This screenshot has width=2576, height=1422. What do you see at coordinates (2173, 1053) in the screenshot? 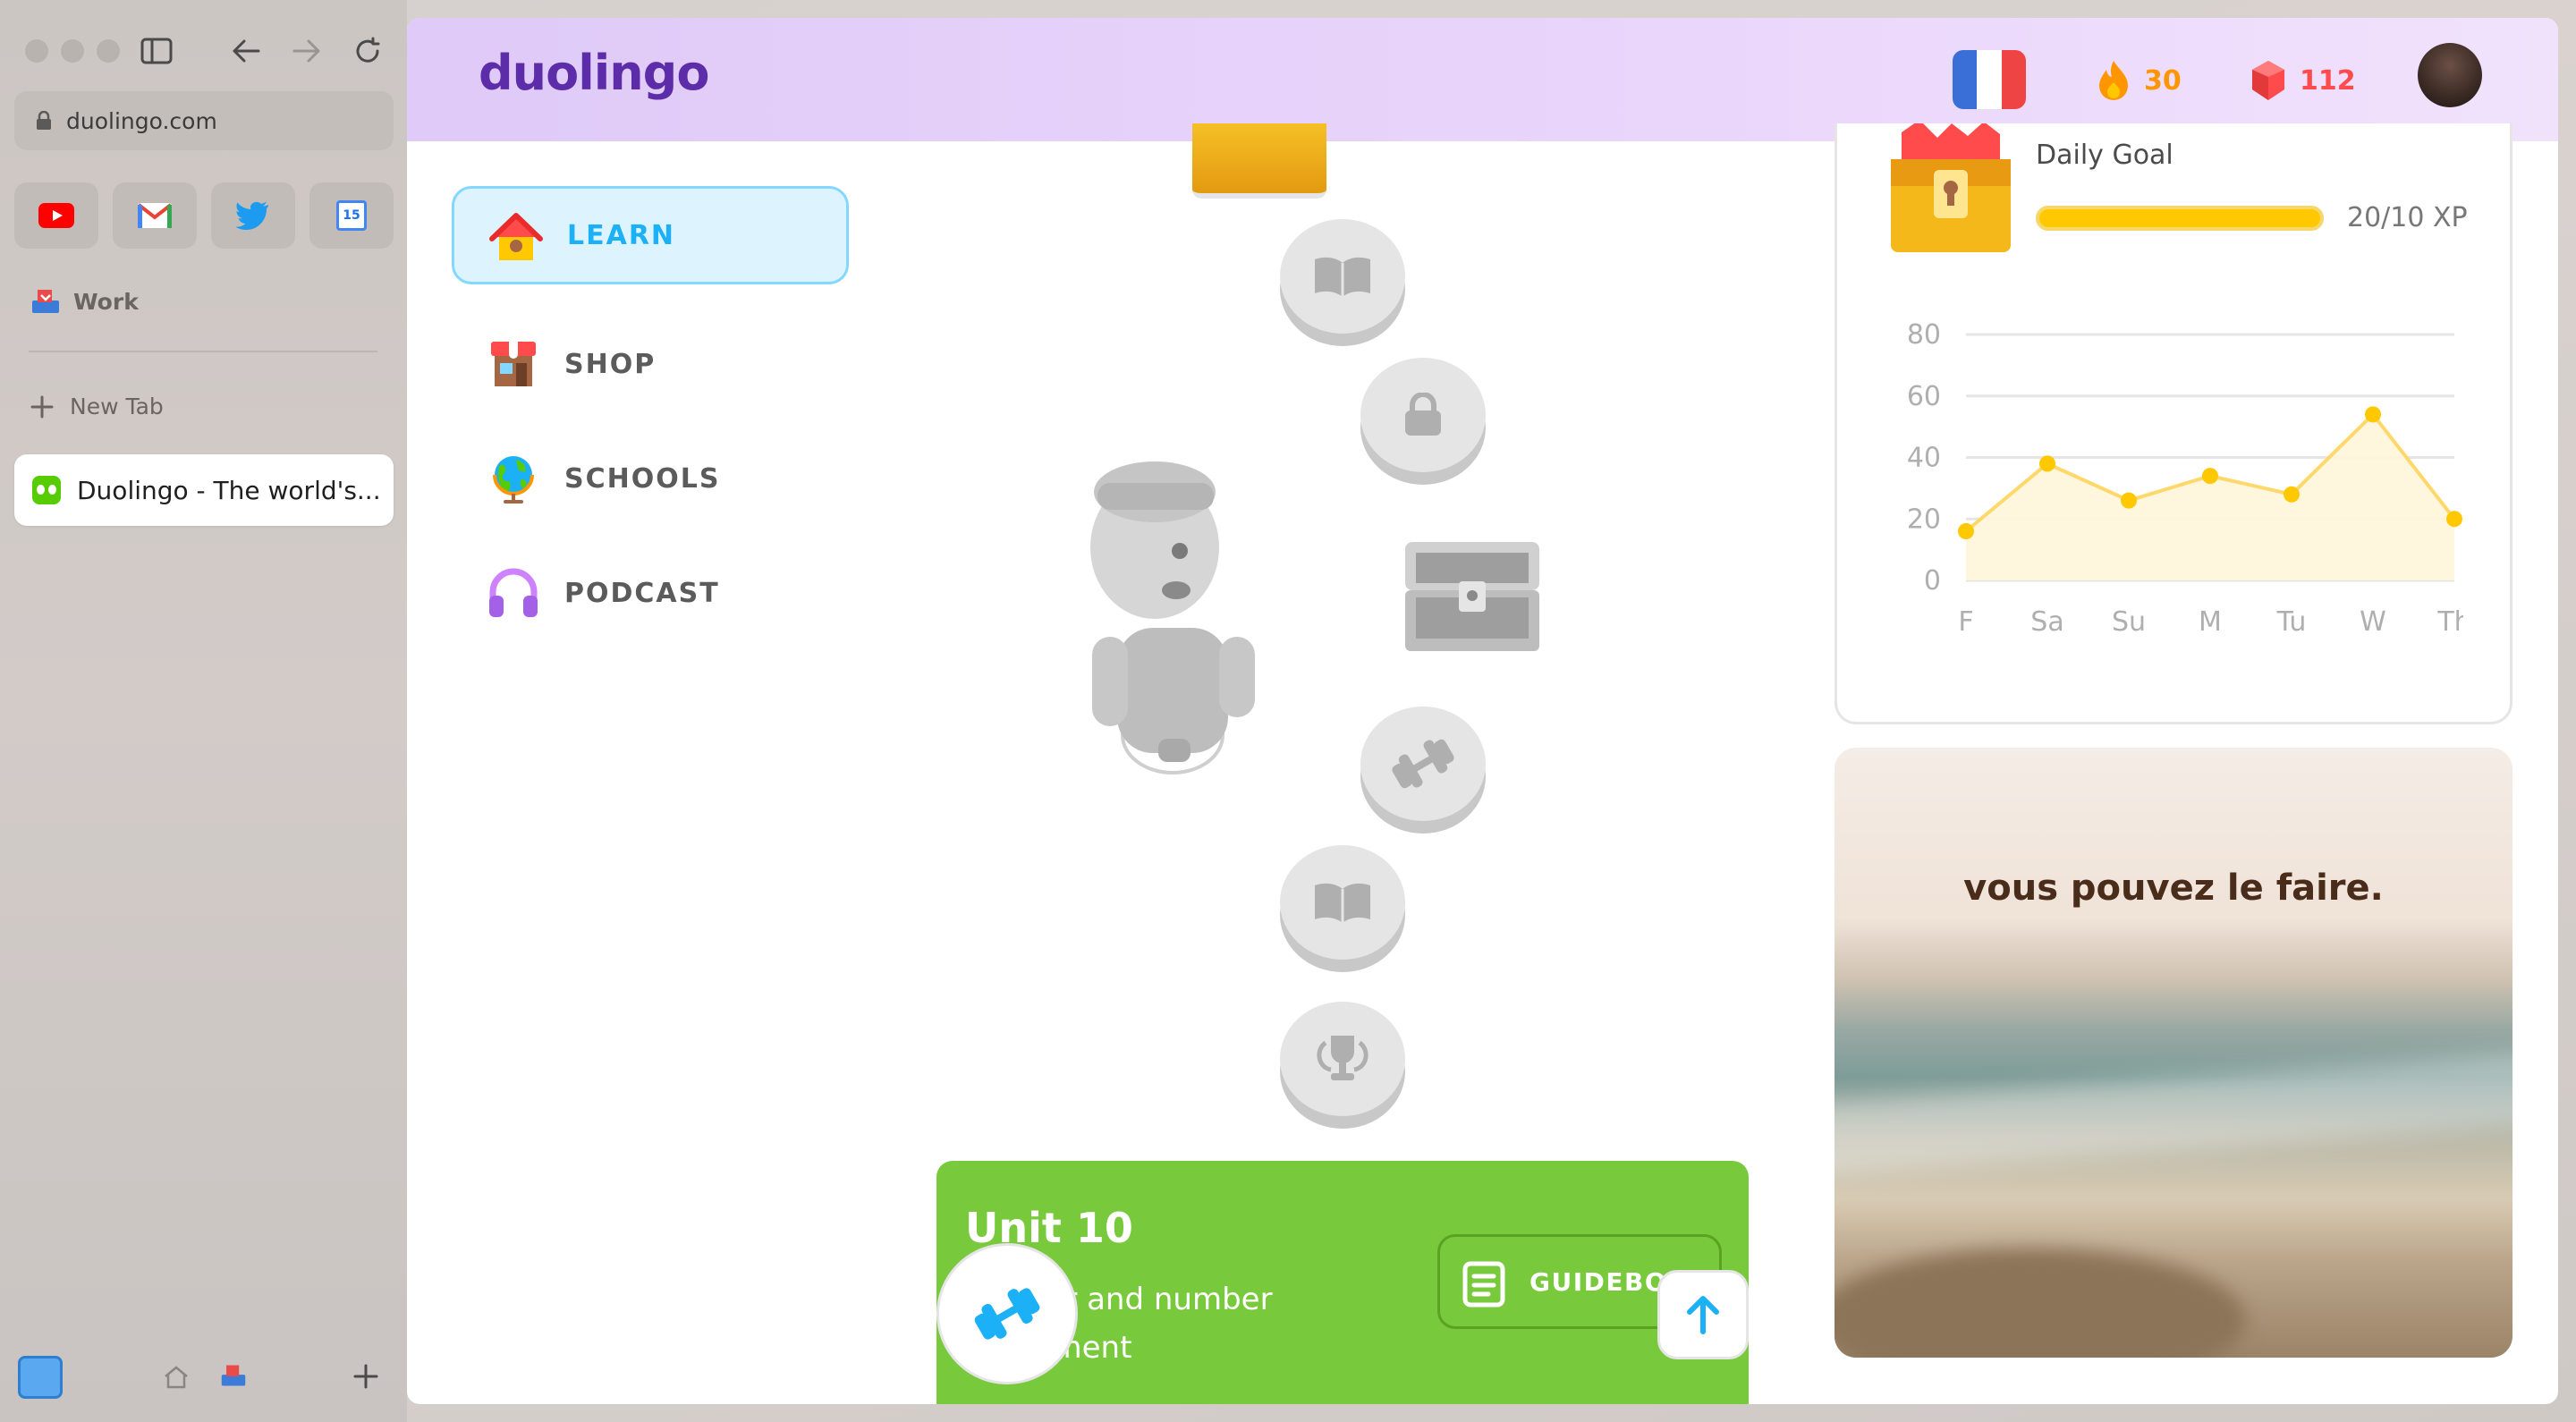
I see `motivation-card: vous pouvez le faire.` at bounding box center [2173, 1053].